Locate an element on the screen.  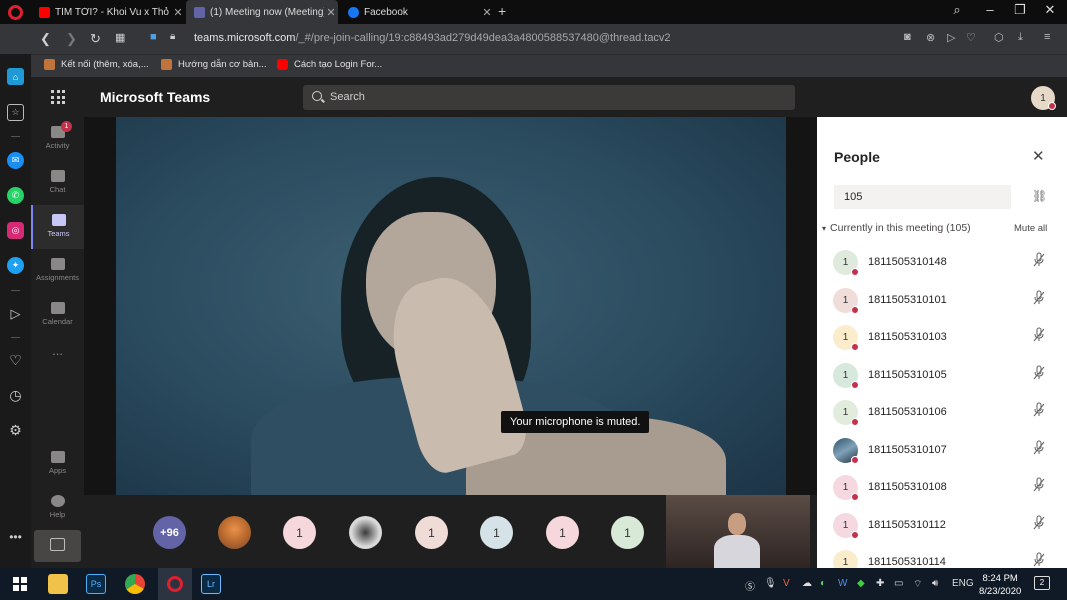
participant-row: 1 1811505310101 is located at coordinates (942, 300).